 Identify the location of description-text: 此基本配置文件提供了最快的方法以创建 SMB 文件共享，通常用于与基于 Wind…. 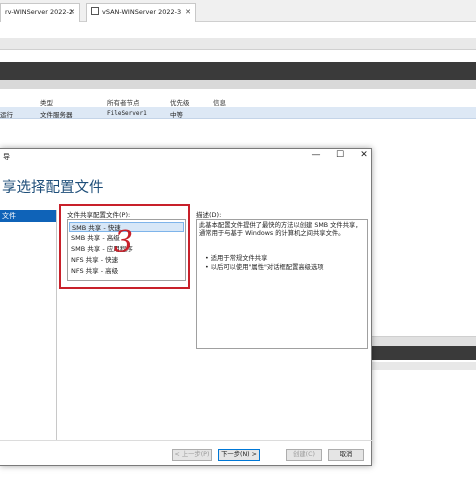
(280, 229).